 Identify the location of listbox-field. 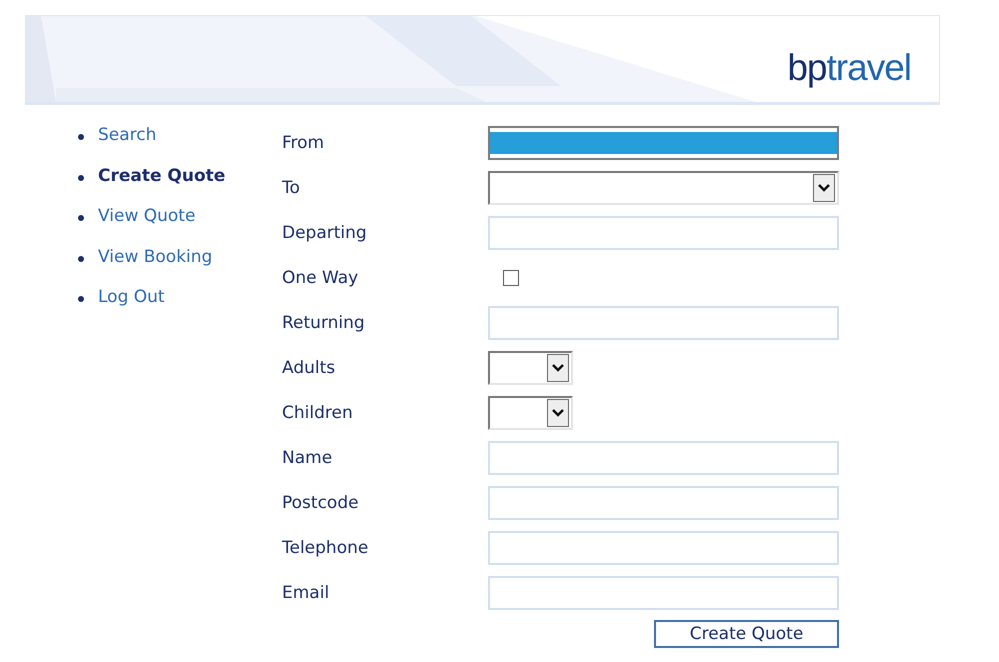
(663, 143).